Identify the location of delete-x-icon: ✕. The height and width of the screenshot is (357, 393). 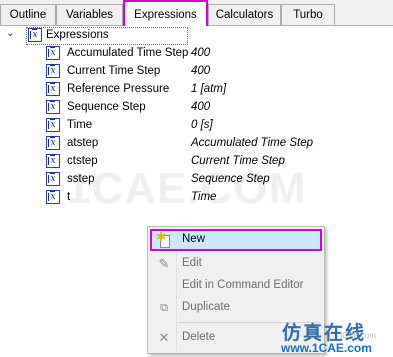
(164, 337).